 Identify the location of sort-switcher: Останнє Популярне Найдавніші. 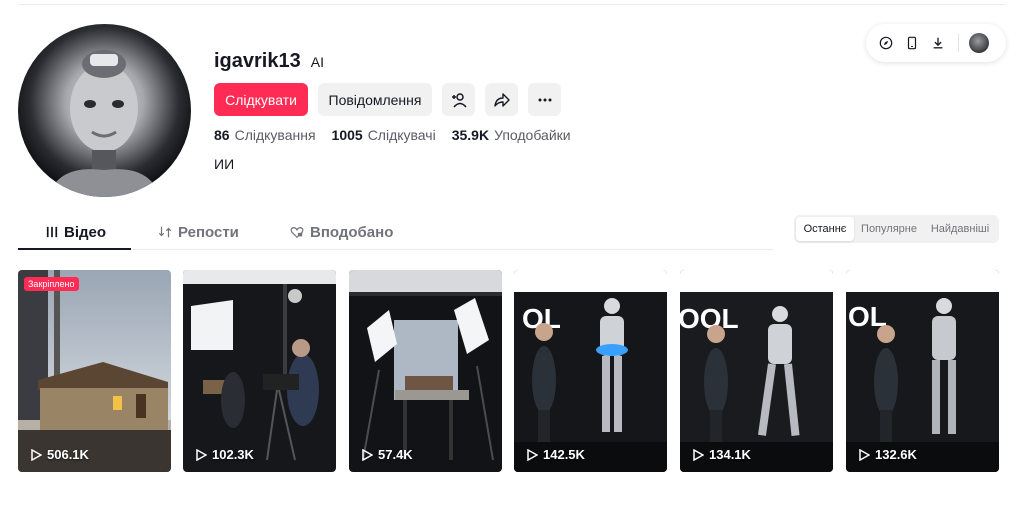
(896, 229).